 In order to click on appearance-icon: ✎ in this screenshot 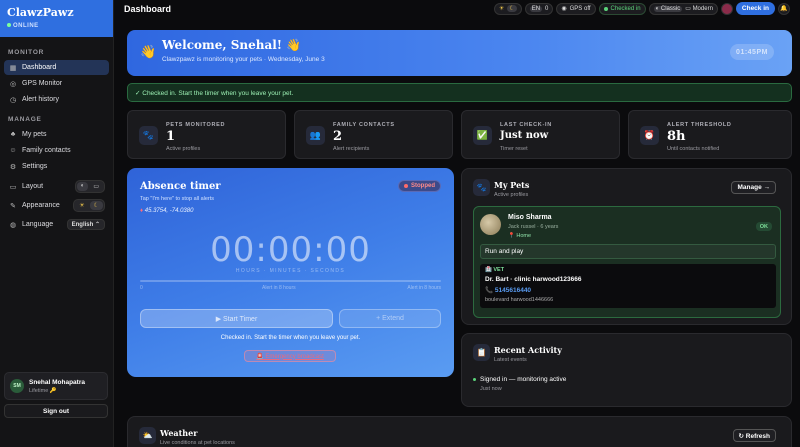, I will do `click(13, 206)`.